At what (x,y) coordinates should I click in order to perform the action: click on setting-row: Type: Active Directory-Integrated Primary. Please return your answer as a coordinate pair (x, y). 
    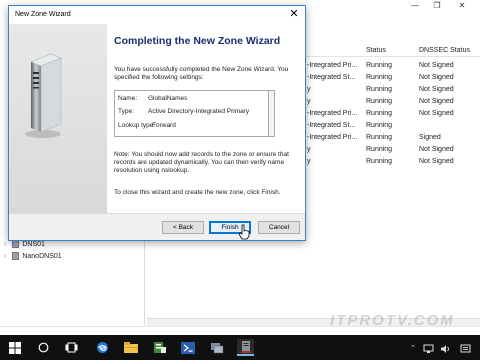
    Looking at the image, I should click on (184, 111).